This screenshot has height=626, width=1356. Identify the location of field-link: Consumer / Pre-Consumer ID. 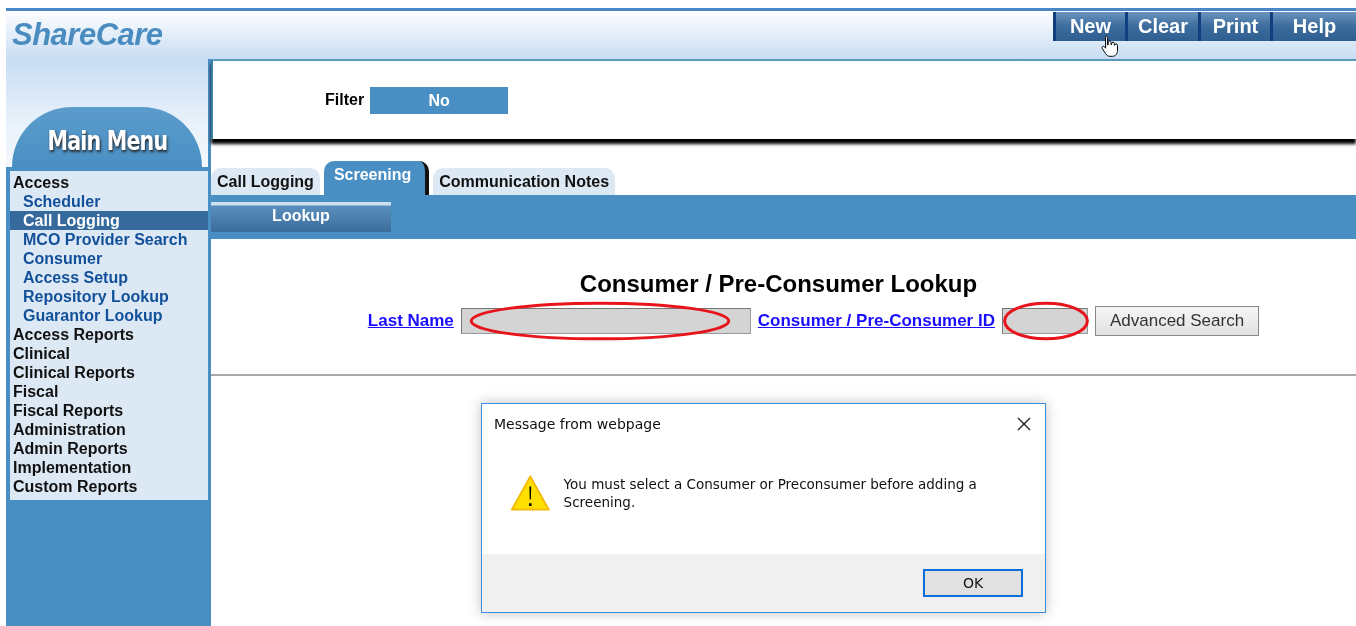
(876, 321).